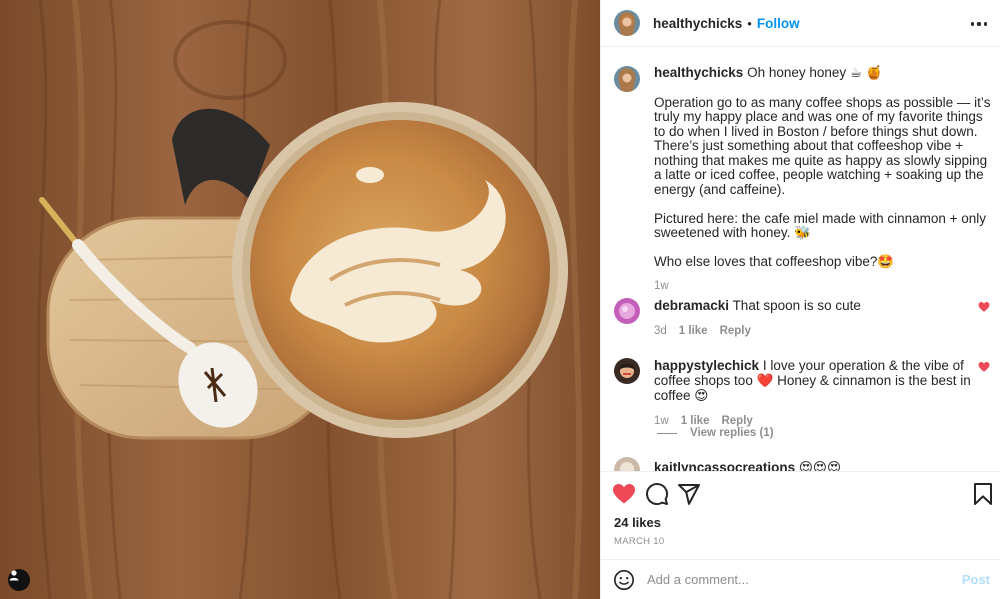 The height and width of the screenshot is (599, 1000). I want to click on comment-text: That spoon is so cute, so click(796, 305).